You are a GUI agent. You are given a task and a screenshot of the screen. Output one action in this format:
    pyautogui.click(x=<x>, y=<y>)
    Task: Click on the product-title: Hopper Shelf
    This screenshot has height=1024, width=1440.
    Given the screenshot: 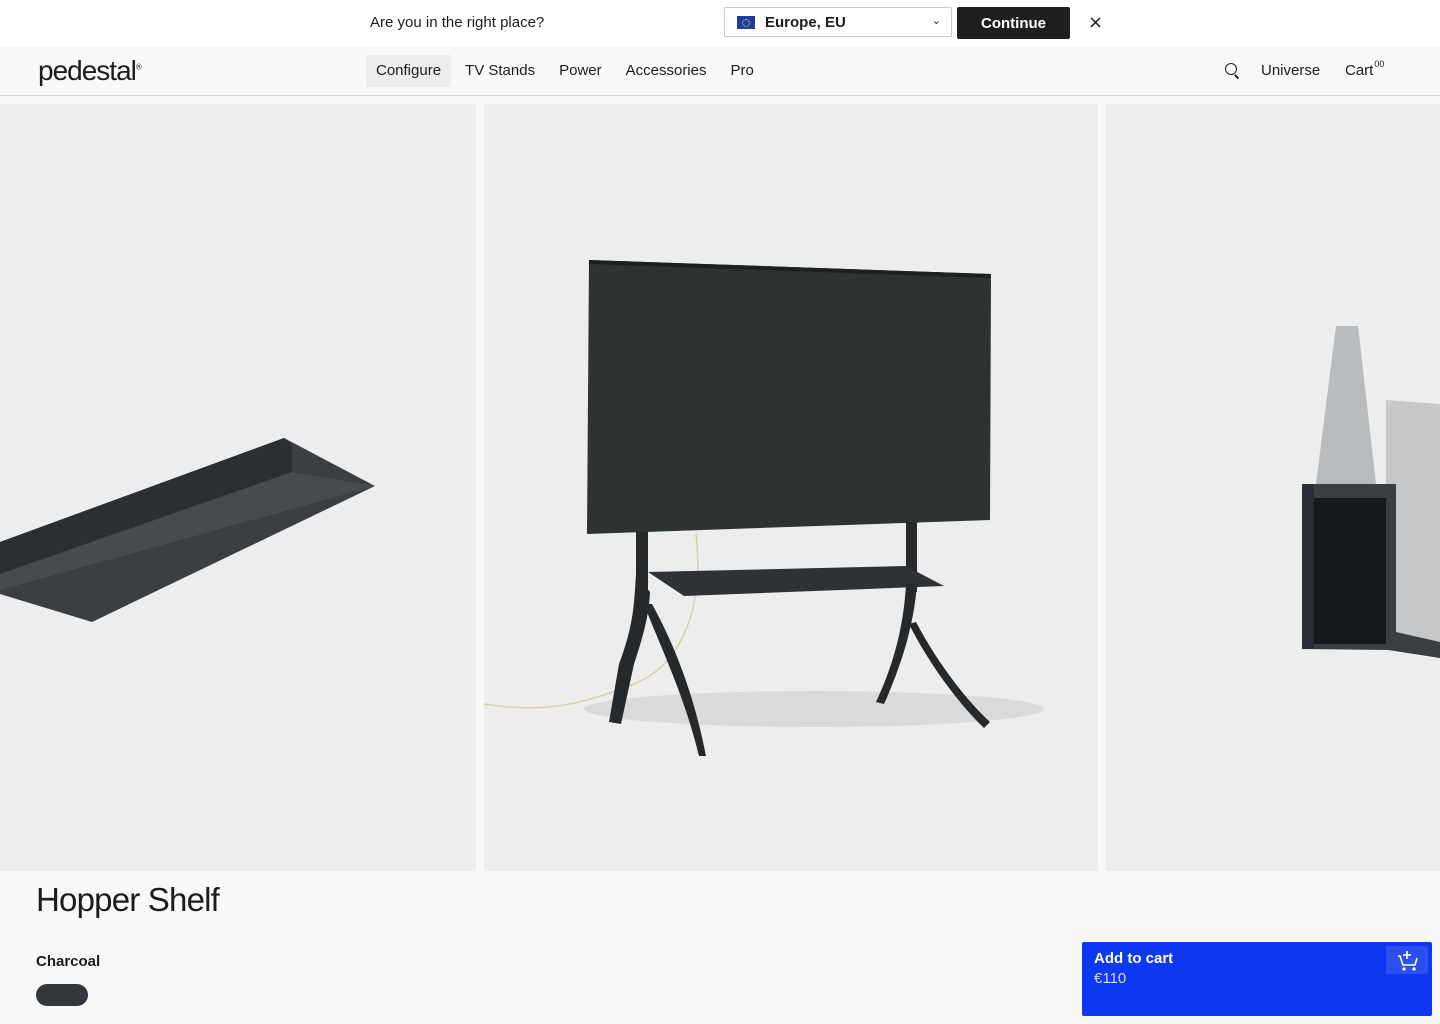 What is the action you would take?
    pyautogui.click(x=128, y=899)
    